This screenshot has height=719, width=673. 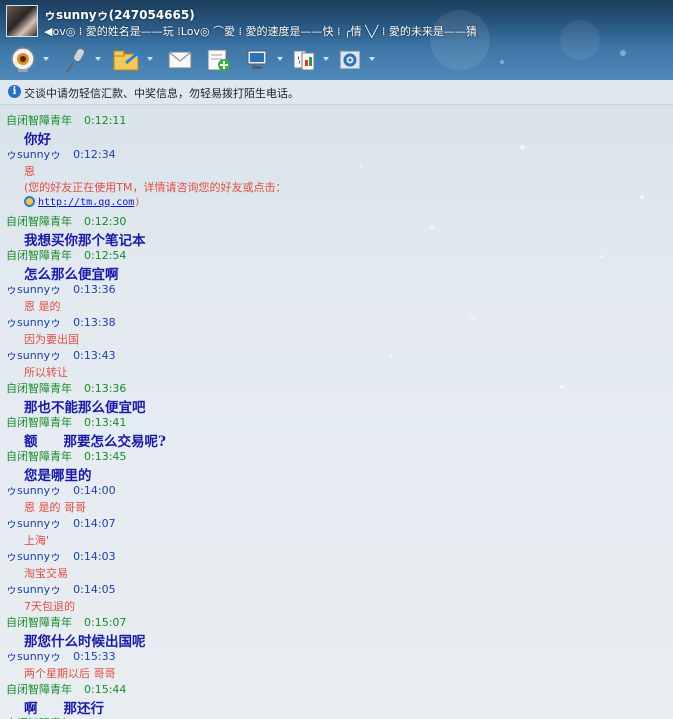 I want to click on message-header: ゥsunnyゥ 0:13:36, so click(x=61, y=289).